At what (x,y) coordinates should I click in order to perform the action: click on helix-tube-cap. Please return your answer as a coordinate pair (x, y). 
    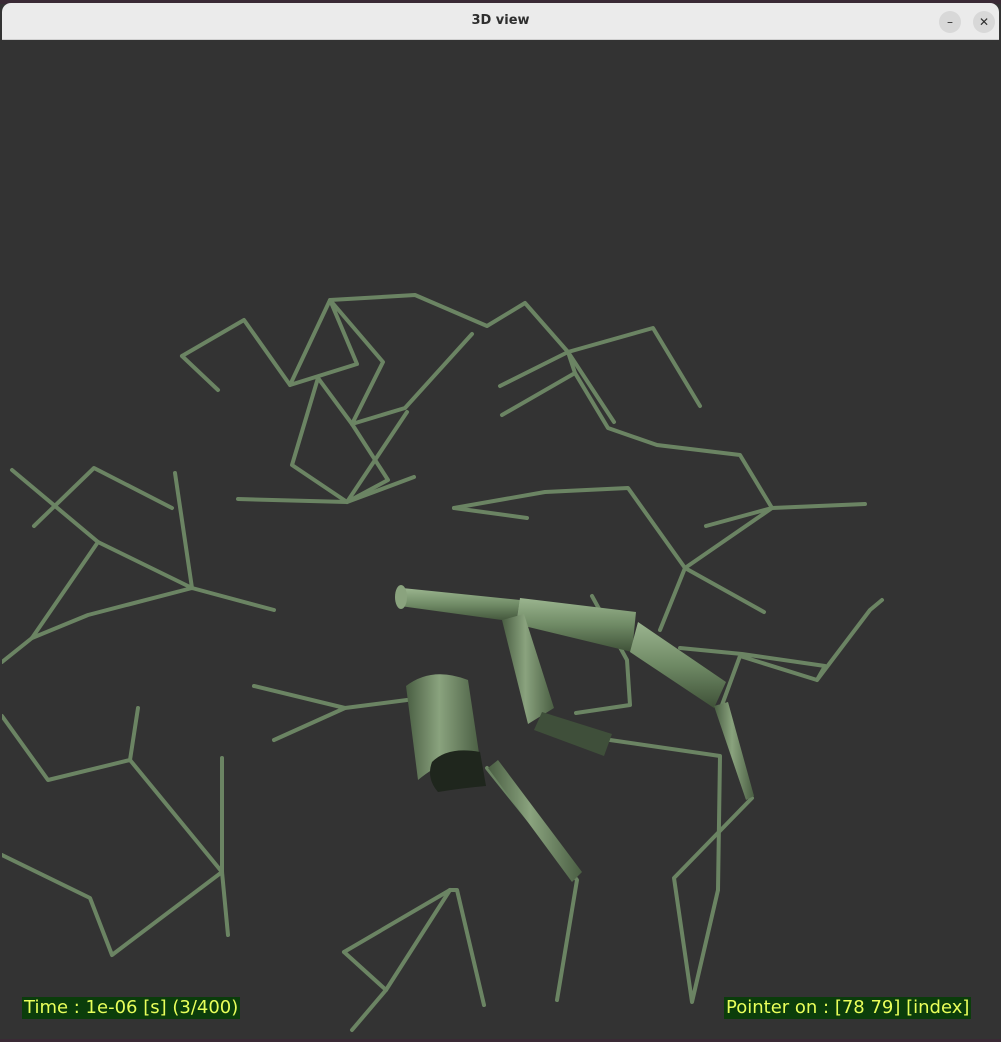
    Looking at the image, I should click on (401, 597).